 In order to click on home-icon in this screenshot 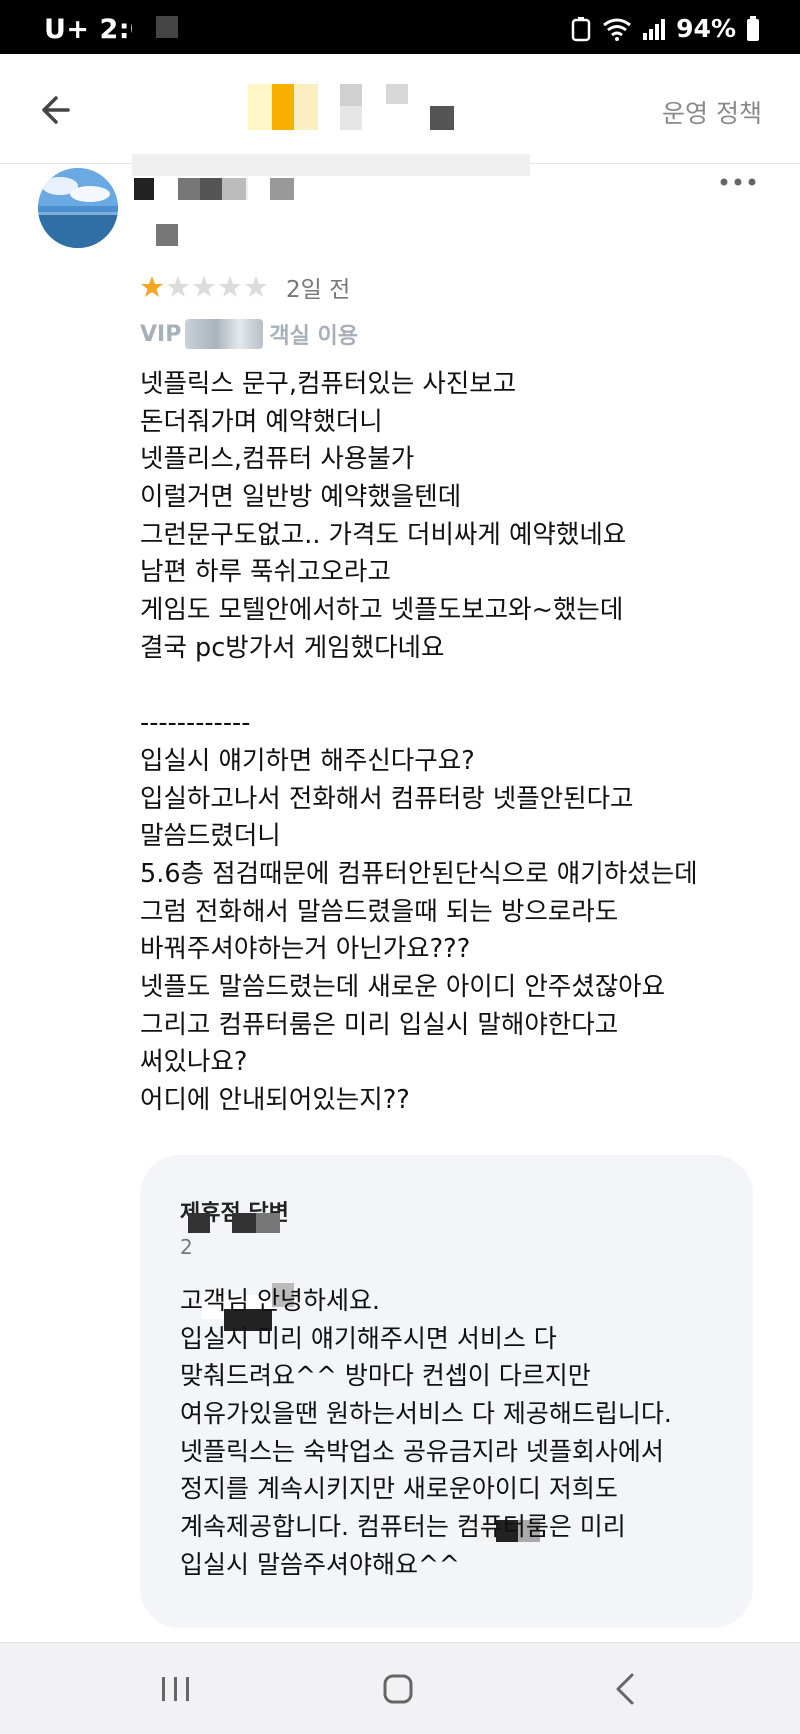, I will do `click(398, 1689)`.